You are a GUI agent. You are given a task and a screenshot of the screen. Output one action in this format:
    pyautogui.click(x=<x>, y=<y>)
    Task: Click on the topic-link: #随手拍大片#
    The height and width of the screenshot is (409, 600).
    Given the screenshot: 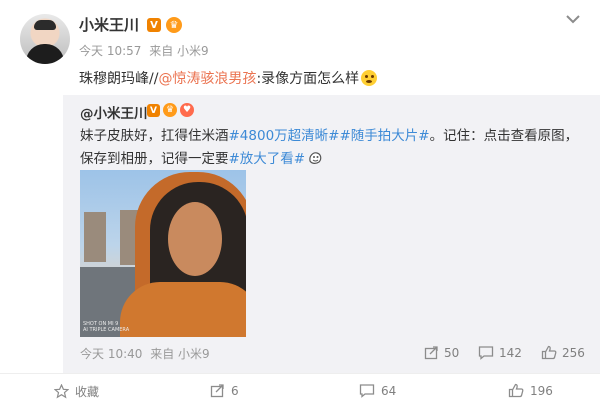 What is the action you would take?
    pyautogui.click(x=384, y=136)
    